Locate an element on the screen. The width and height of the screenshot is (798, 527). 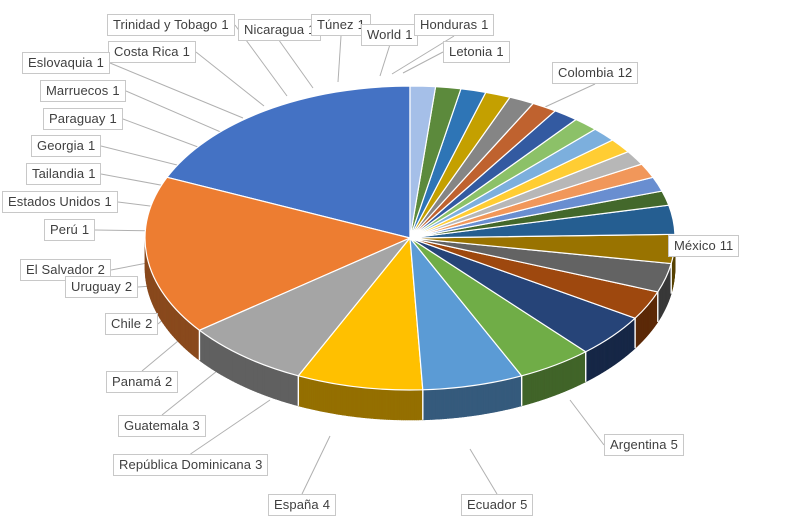
data-label-name: Trinidad y Tobago is located at coordinates (165, 24).